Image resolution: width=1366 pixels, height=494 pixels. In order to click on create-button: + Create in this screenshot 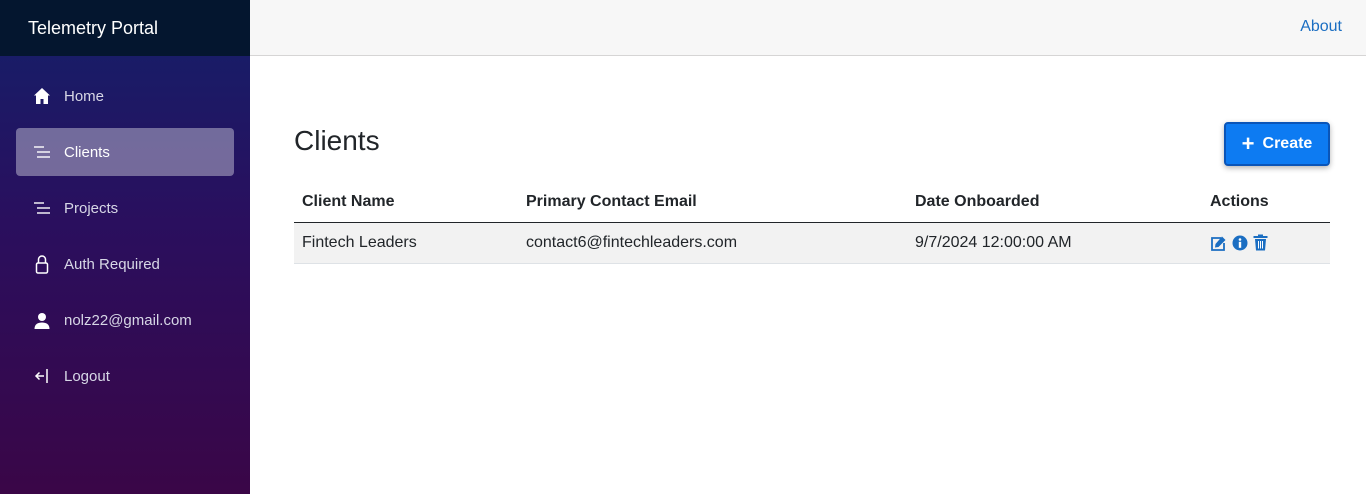, I will do `click(1277, 144)`.